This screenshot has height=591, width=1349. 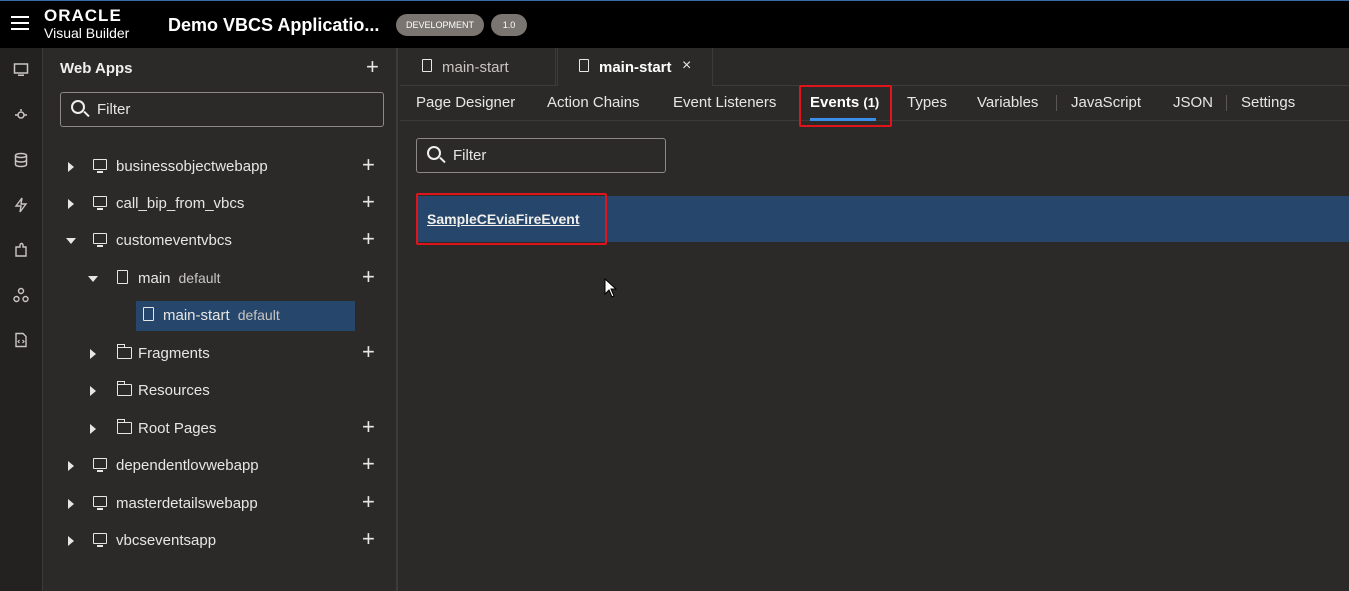 I want to click on tree-item-label: masterdetailswebapp, so click(x=187, y=503).